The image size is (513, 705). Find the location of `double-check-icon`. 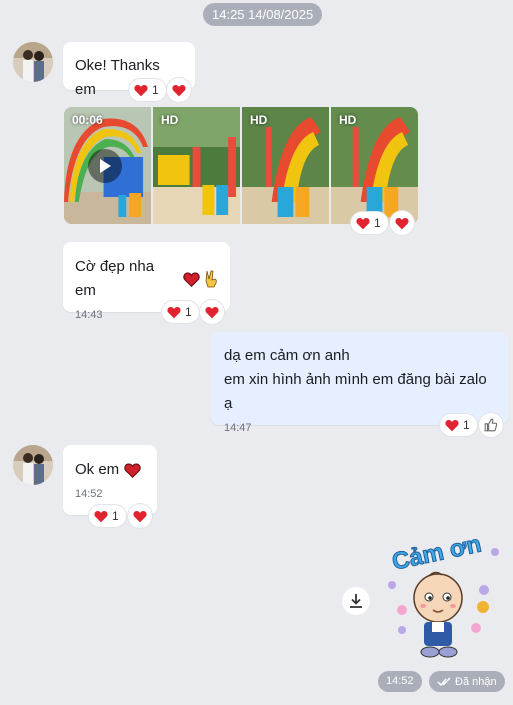

double-check-icon is located at coordinates (444, 681).